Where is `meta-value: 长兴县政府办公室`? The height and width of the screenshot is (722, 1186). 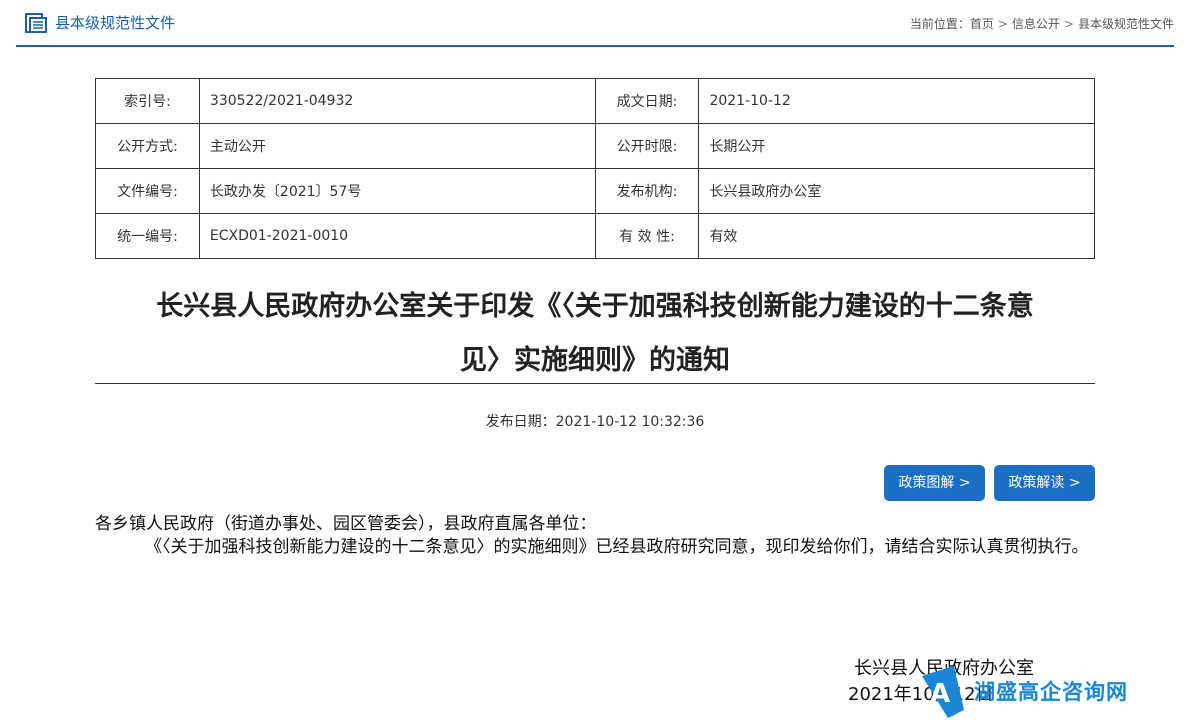
meta-value: 长兴县政府办公室 is located at coordinates (896, 191).